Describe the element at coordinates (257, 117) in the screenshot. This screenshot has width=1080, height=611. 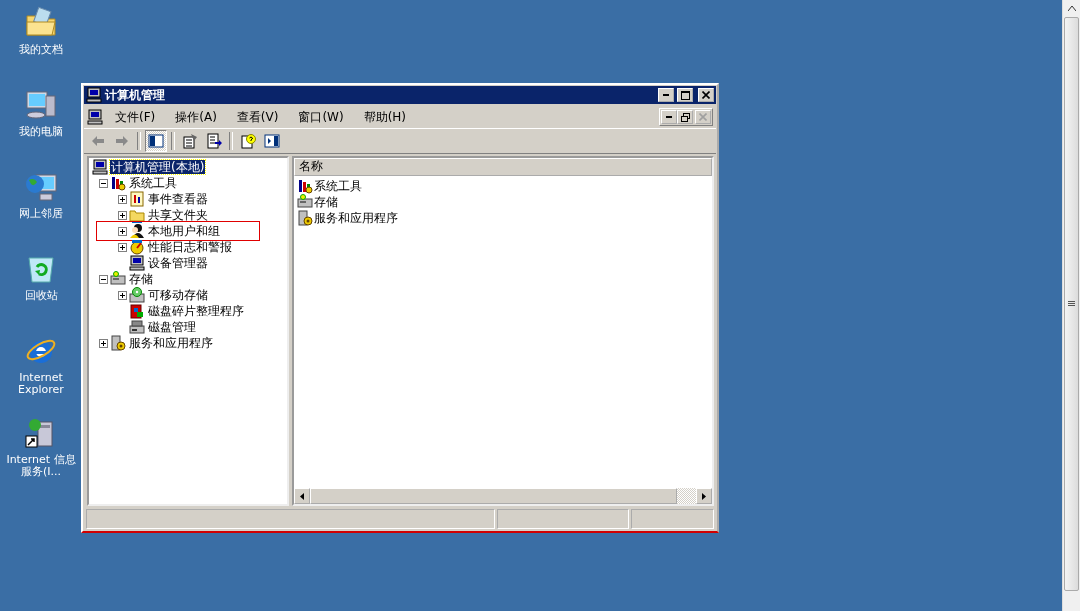
I see `menu-item: 查看(V)` at that location.